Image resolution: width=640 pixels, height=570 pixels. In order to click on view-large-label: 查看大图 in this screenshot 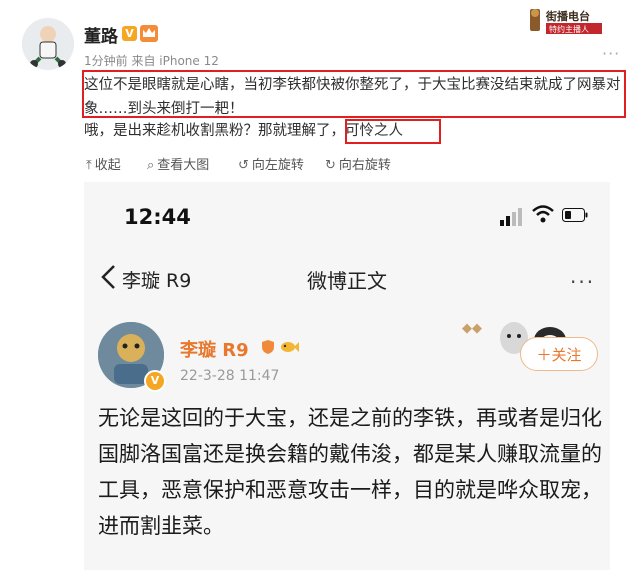, I will do `click(183, 165)`.